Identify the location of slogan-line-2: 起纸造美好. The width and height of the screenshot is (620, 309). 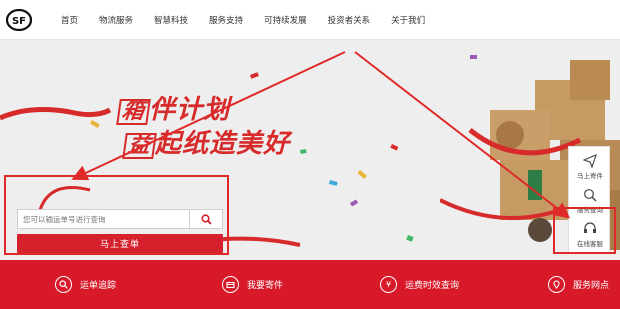
(223, 144).